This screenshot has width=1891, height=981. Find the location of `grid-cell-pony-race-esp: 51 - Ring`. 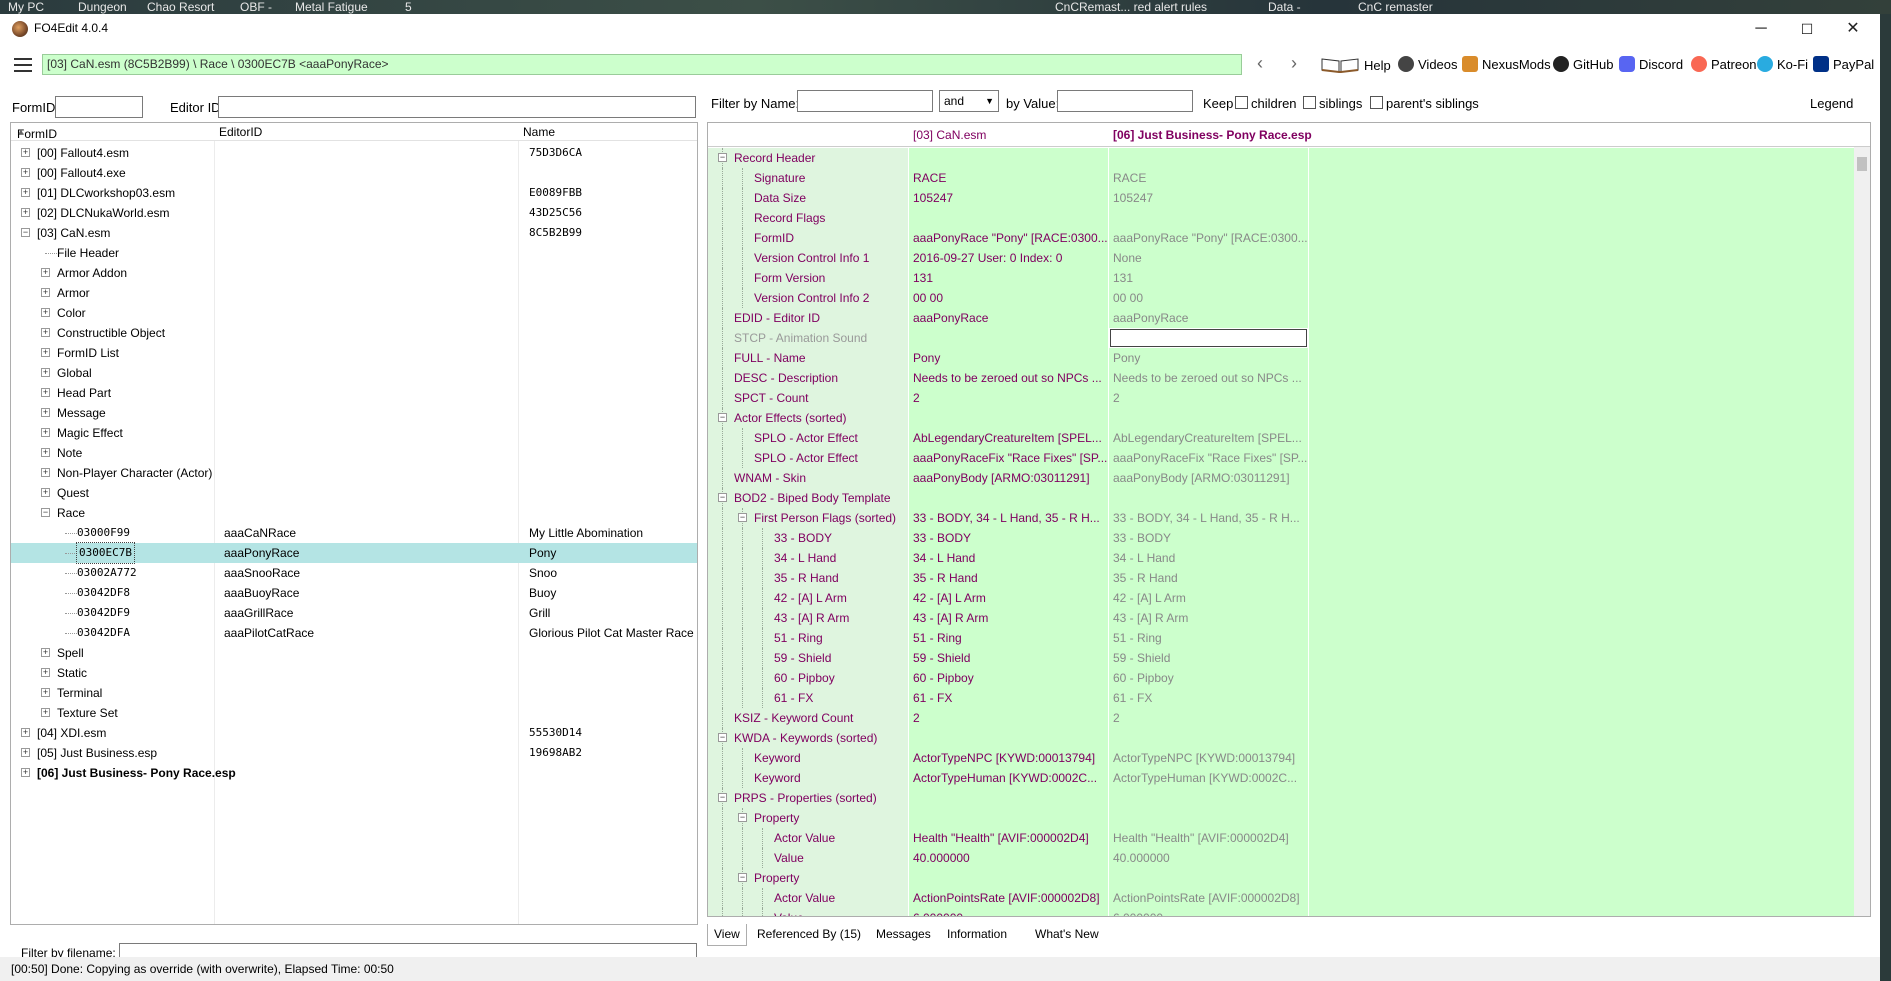

grid-cell-pony-race-esp: 51 - Ring is located at coordinates (1208, 638).